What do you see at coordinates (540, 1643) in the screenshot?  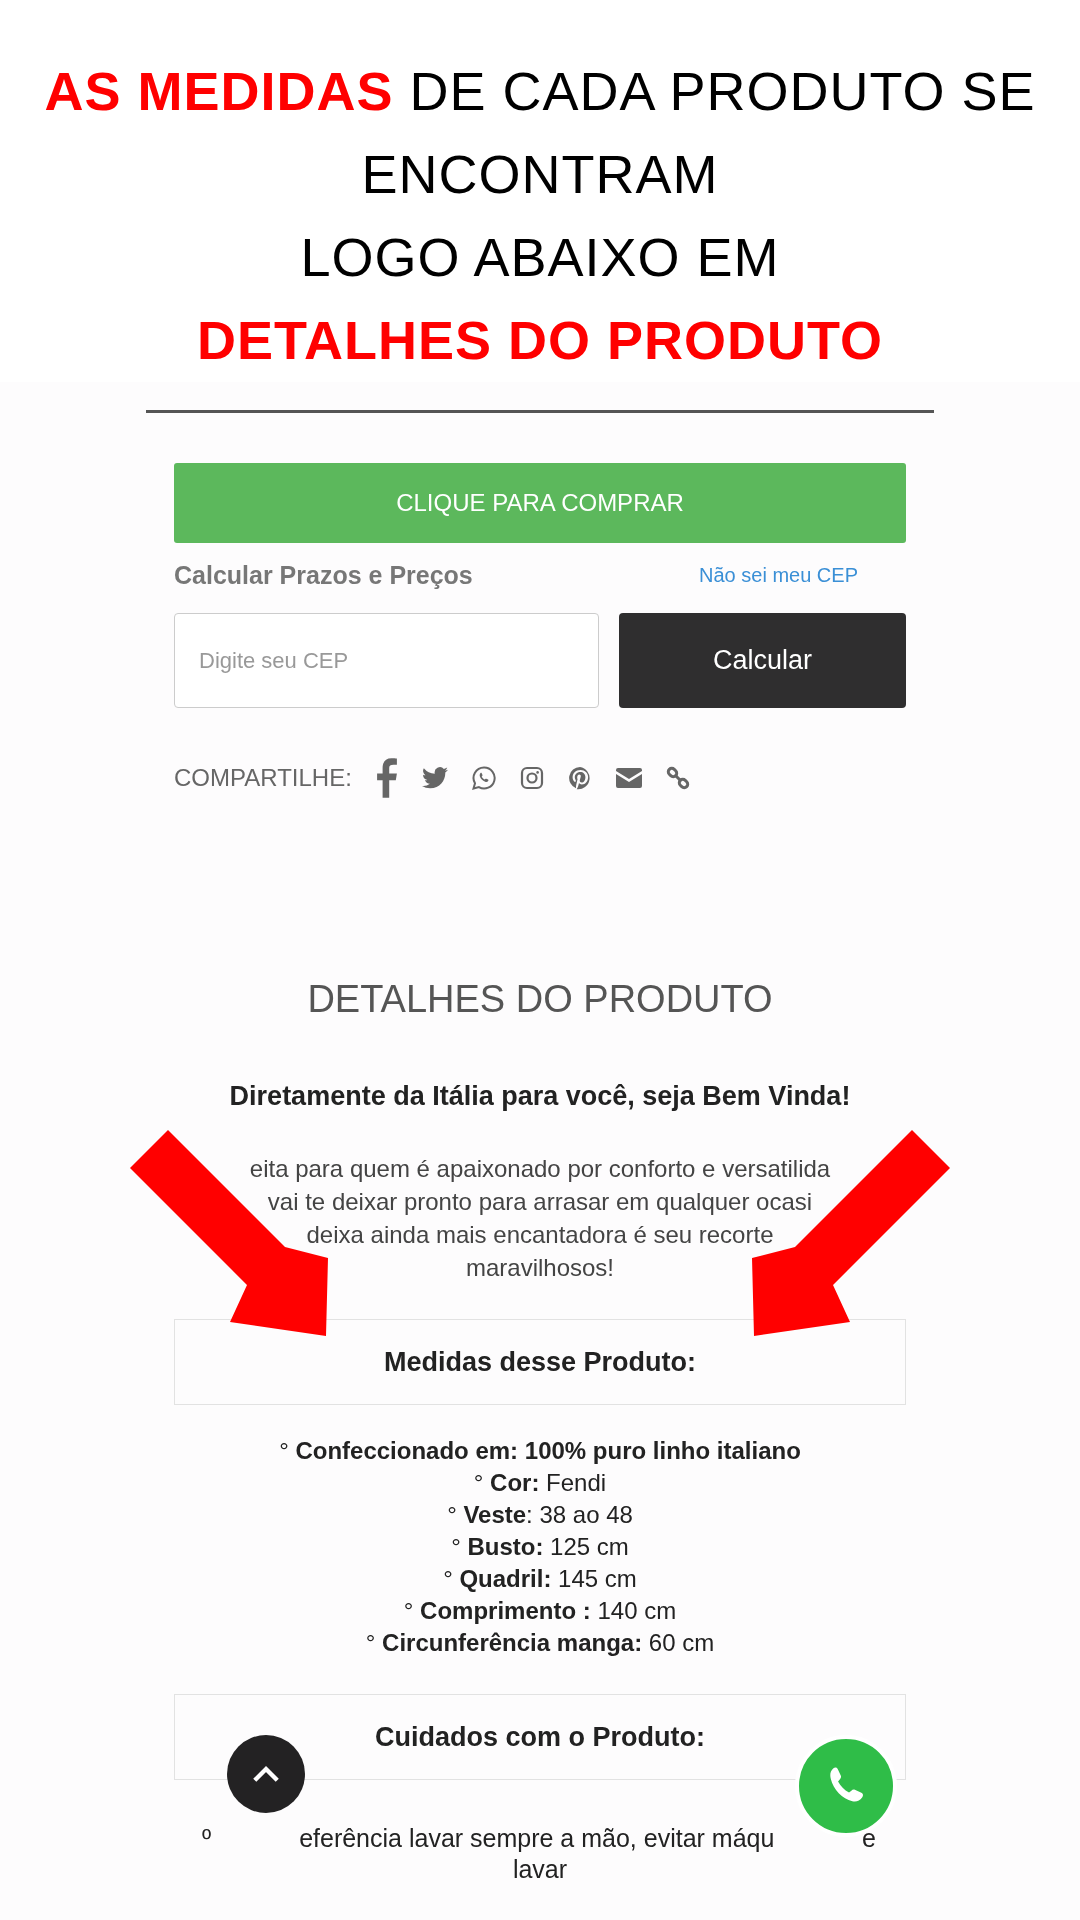 I see `measure-text: ° Circunferência manga: 60 cm` at bounding box center [540, 1643].